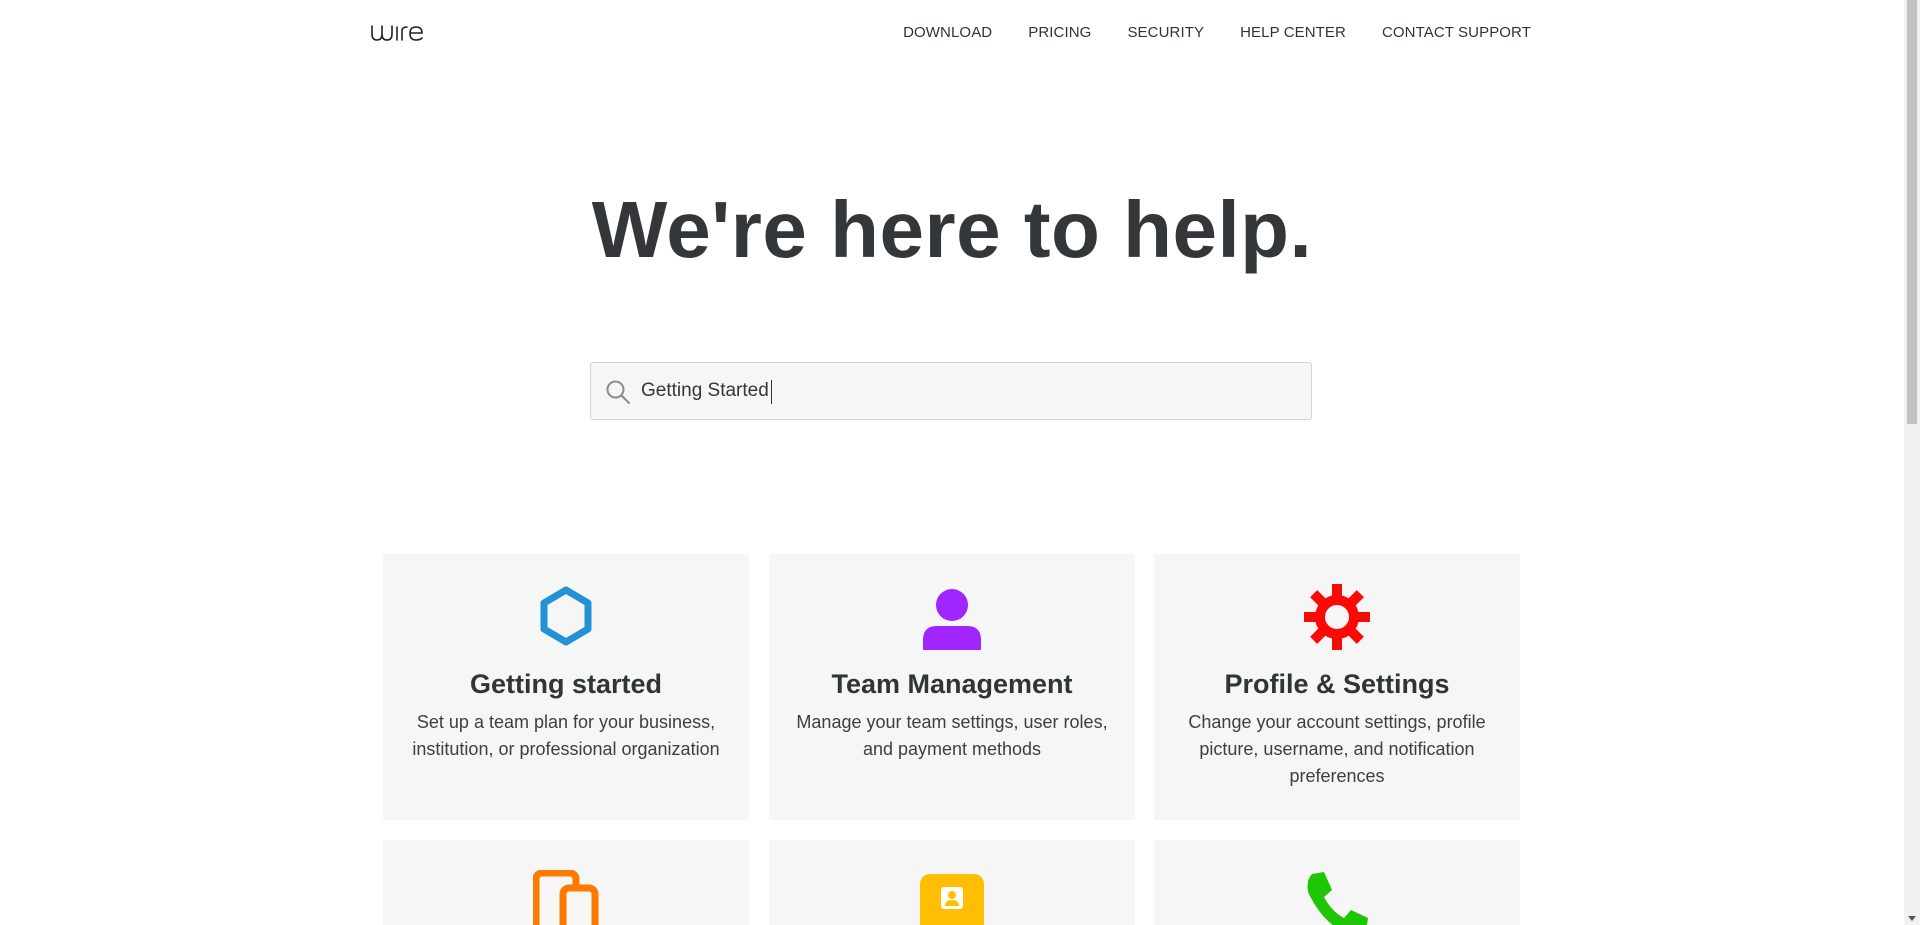 Image resolution: width=1920 pixels, height=925 pixels. Describe the element at coordinates (952, 684) in the screenshot. I see `card-title: Team Management` at that location.